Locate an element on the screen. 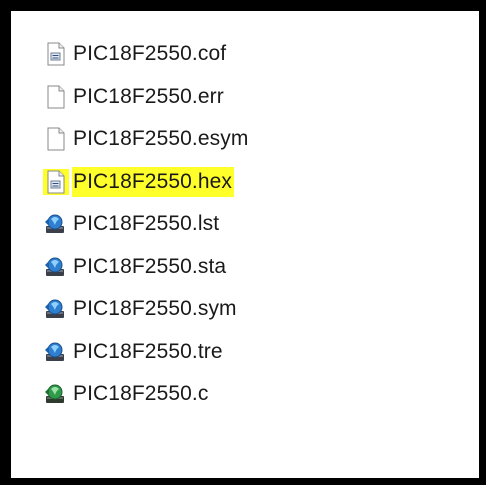 This screenshot has width=486, height=485. file-item-tre: PIC18F2550.tre is located at coordinates (146, 352).